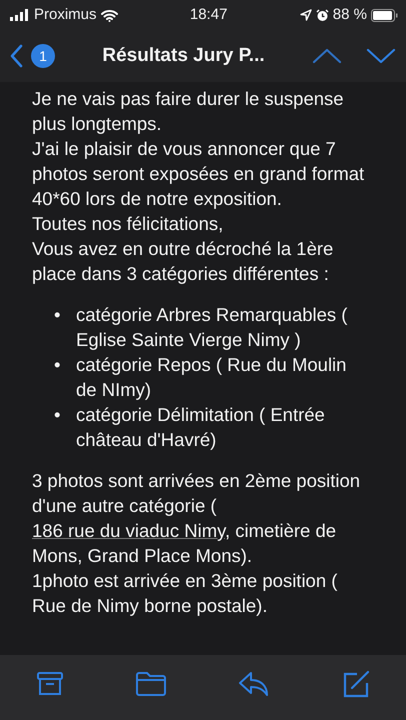 This screenshot has width=406, height=720. What do you see at coordinates (197, 518) in the screenshot?
I see `message-text: 3 photos sont arrivées en 2ème position d'une autre catégorie ( 186 rue du viaduc Nimy, cimetière de Mons, Grand Place Mons).` at bounding box center [197, 518].